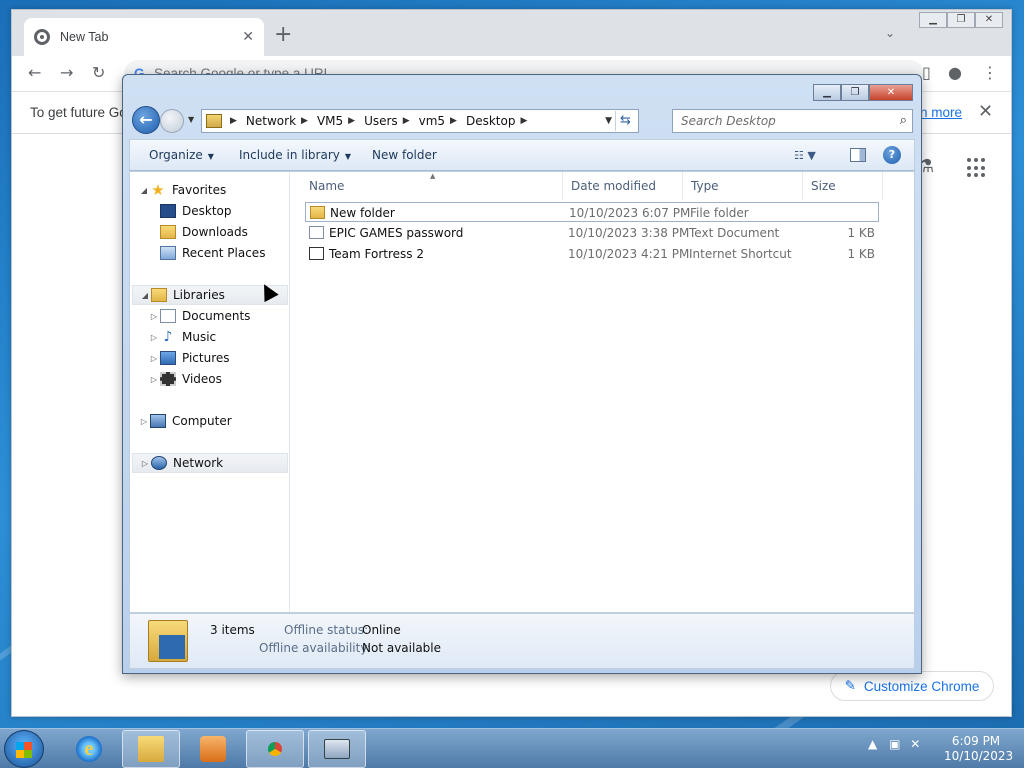 This screenshot has width=1024, height=768. What do you see at coordinates (858, 155) in the screenshot?
I see `preview-pane-icon` at bounding box center [858, 155].